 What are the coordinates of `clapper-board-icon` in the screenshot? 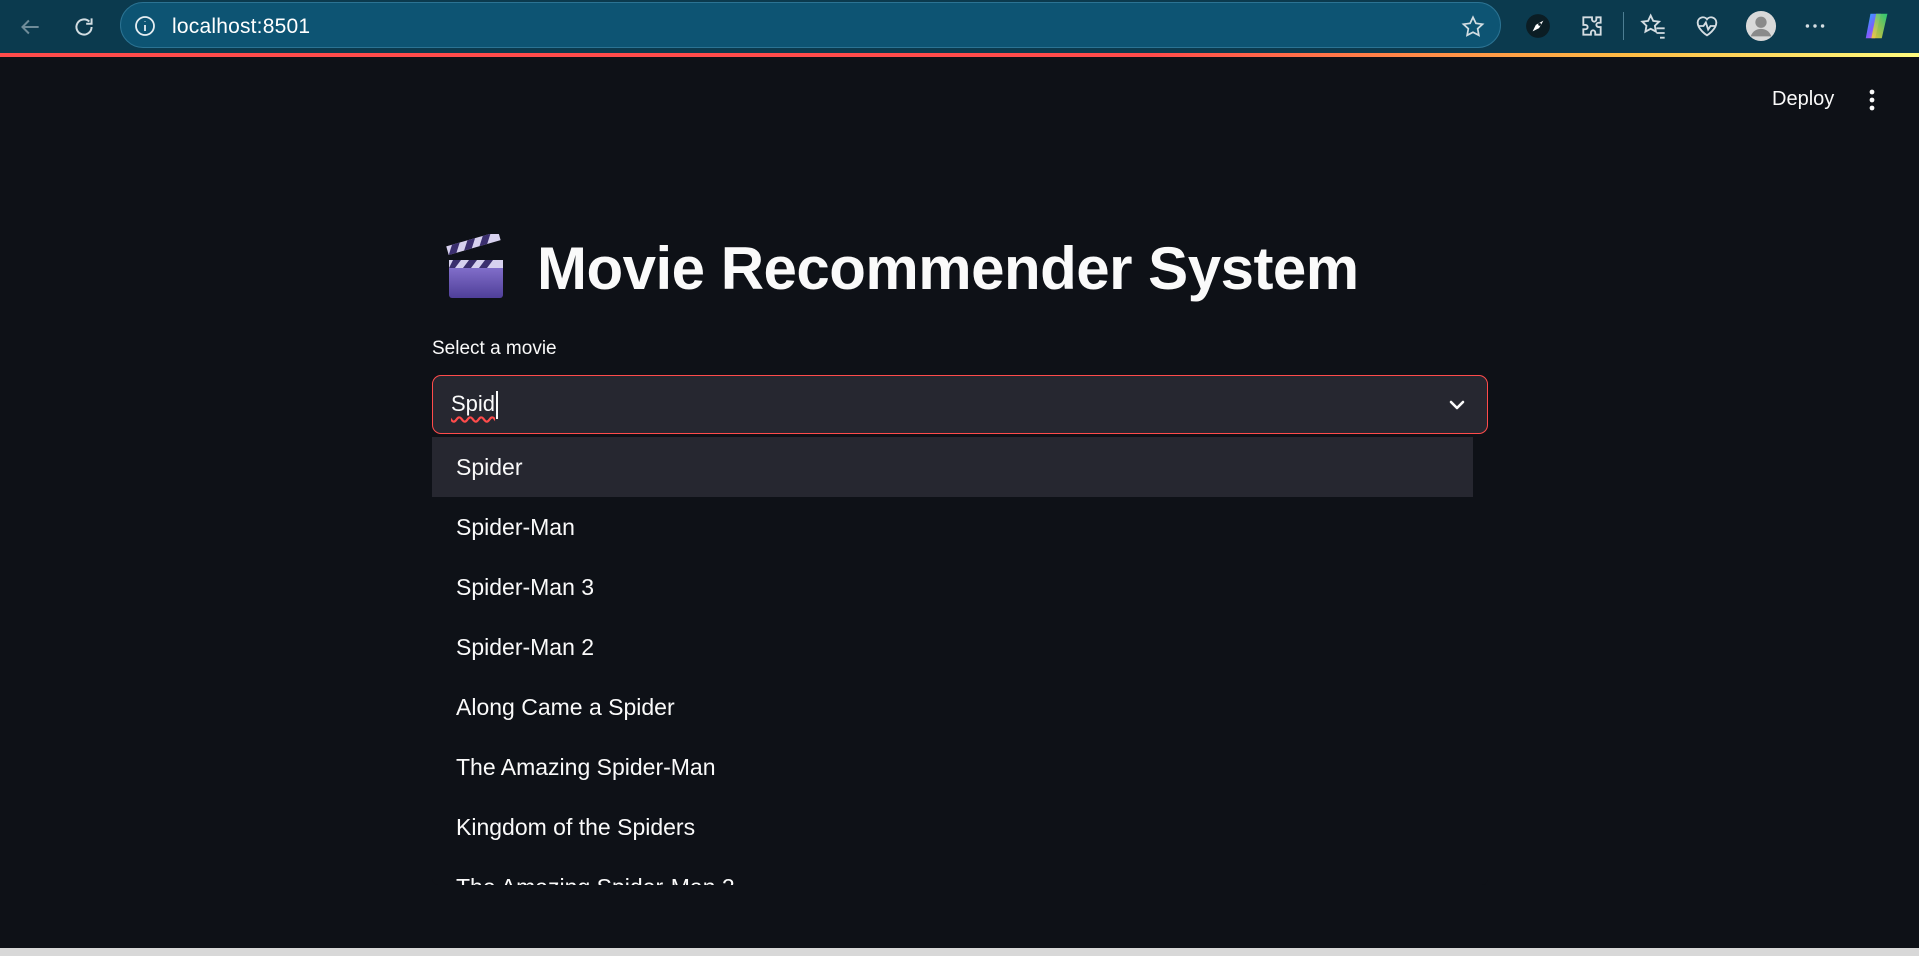 It's located at (476, 266).